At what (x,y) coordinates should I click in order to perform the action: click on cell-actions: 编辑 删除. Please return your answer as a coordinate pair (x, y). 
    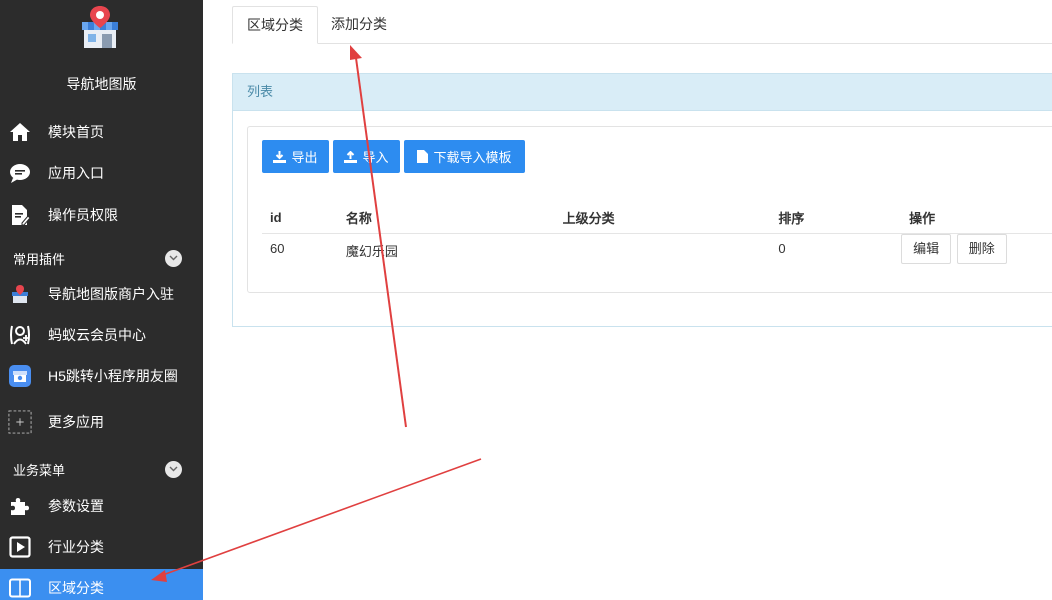
    Looking at the image, I should click on (976, 248).